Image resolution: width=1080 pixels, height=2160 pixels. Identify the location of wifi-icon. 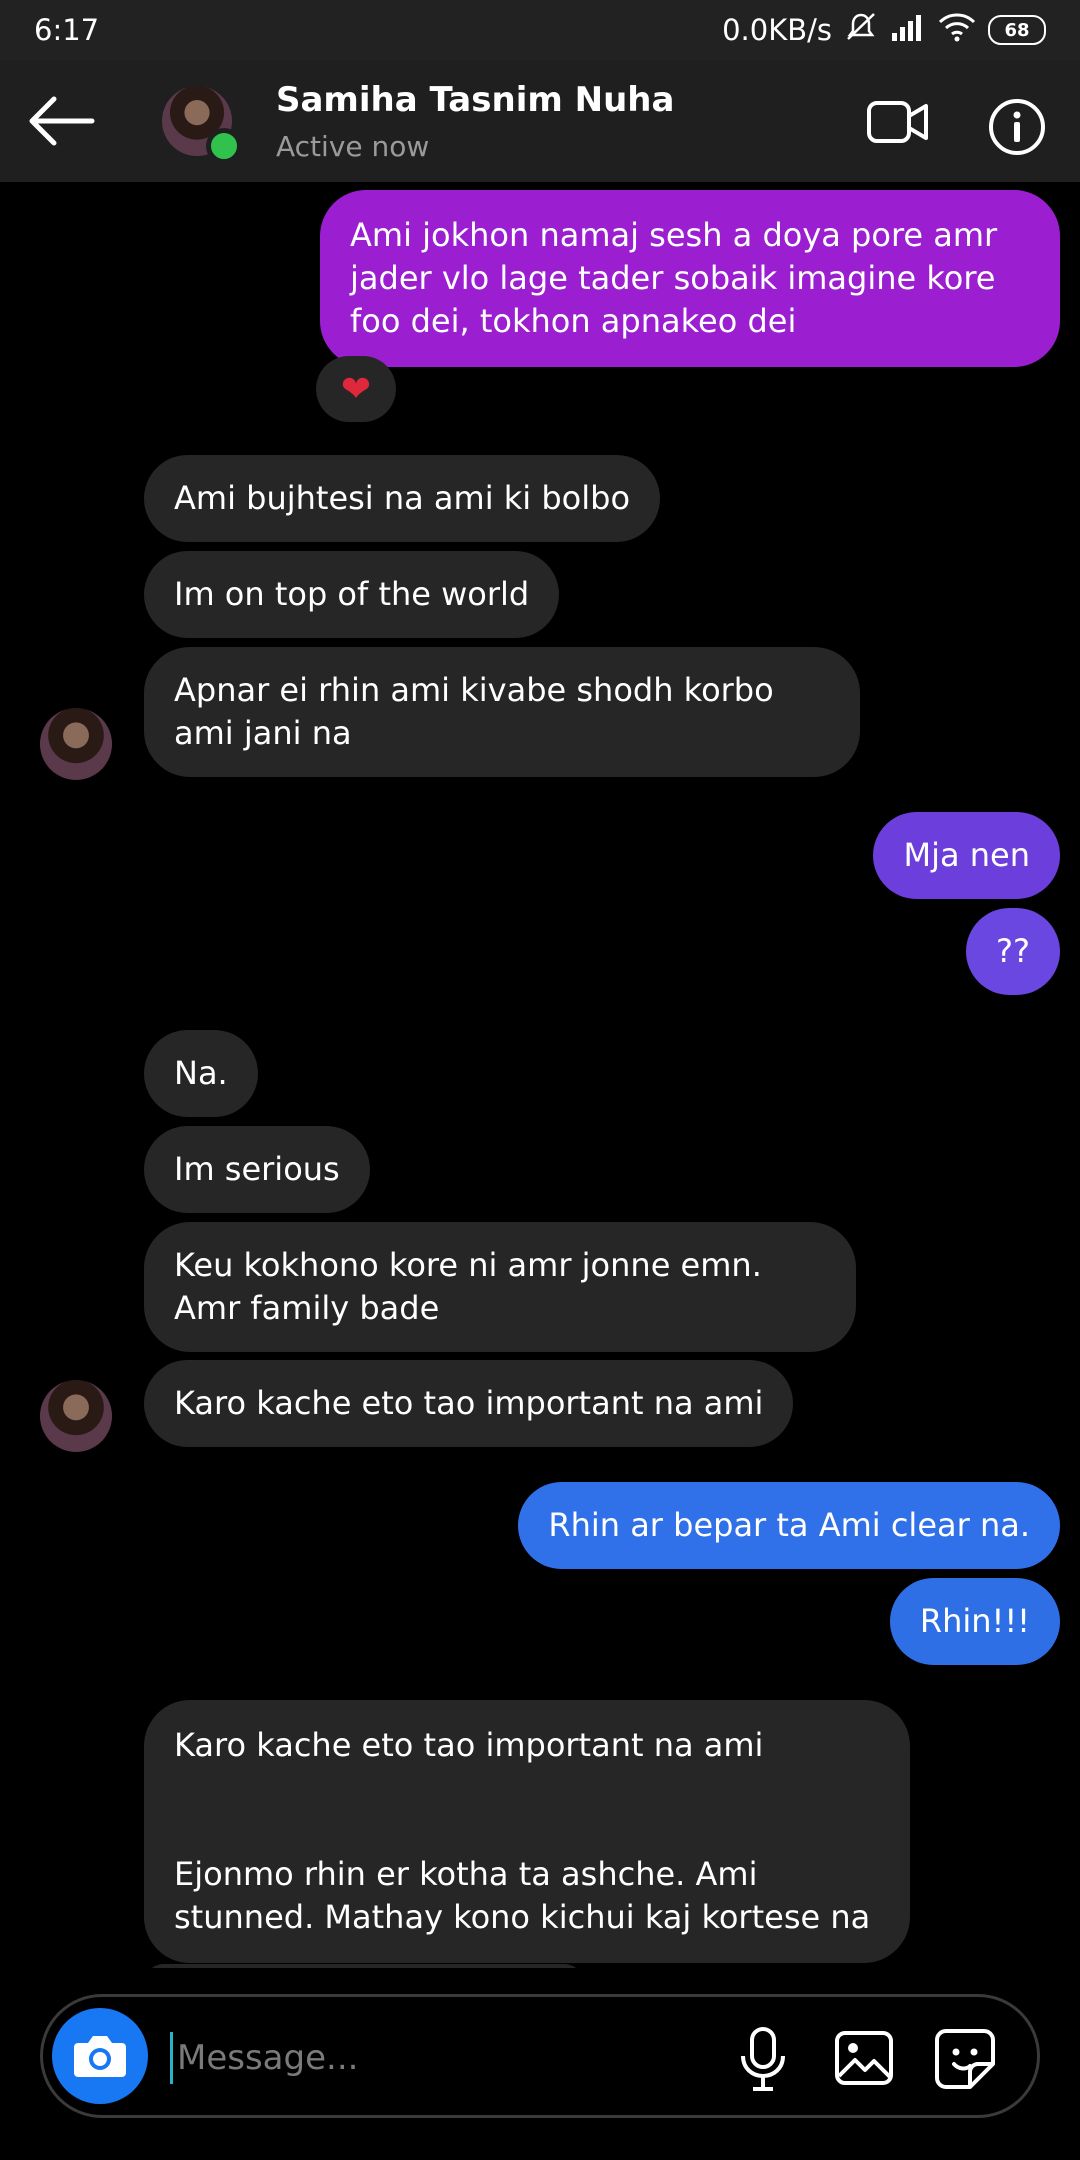
(957, 30).